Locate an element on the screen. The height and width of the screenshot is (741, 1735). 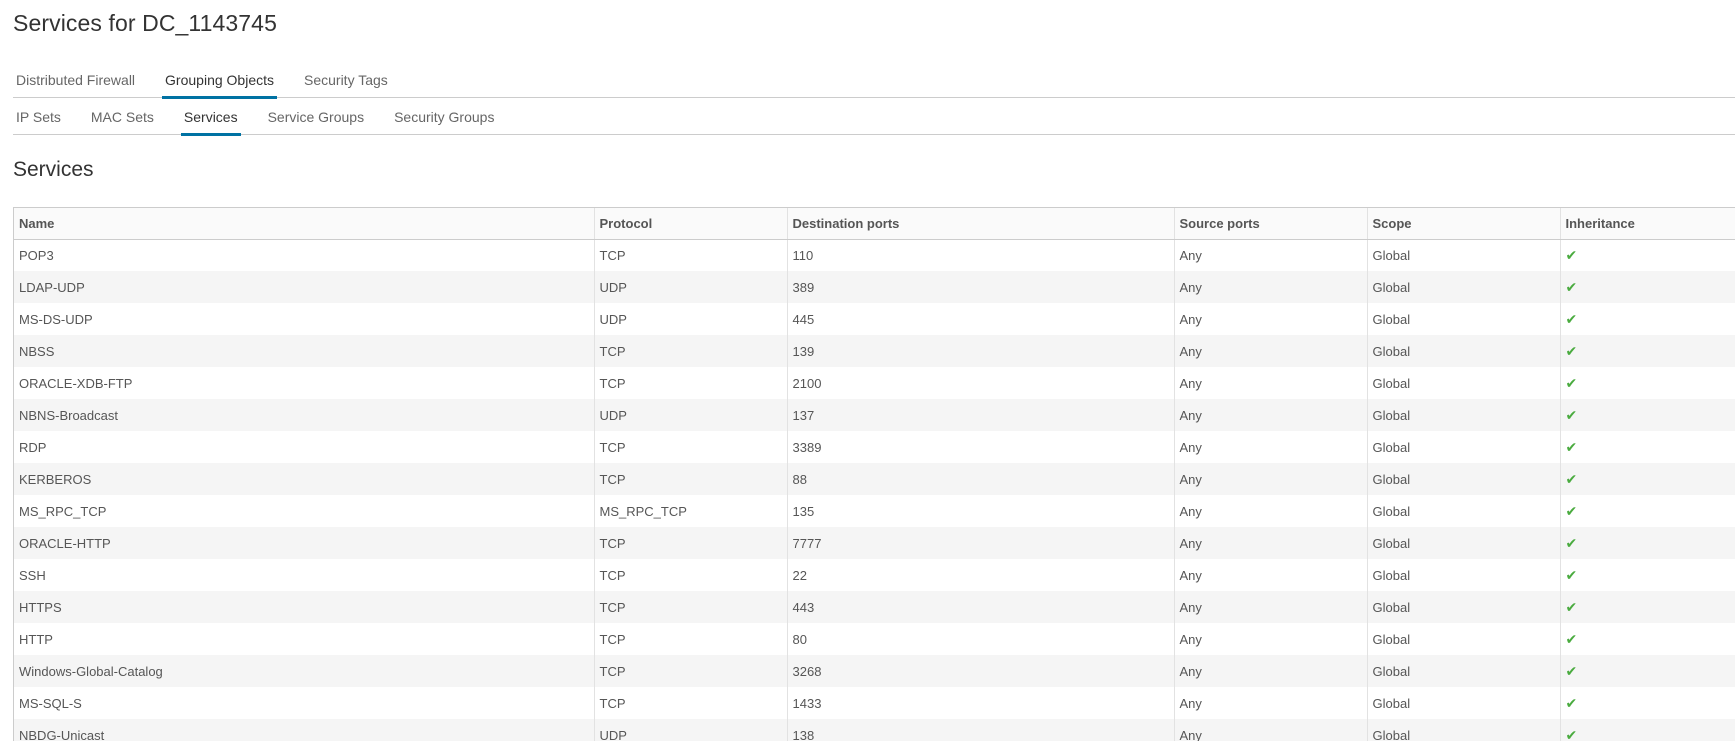
table-row: NBDG-Unicast UDP 138 Any Global ✔ is located at coordinates (874, 730).